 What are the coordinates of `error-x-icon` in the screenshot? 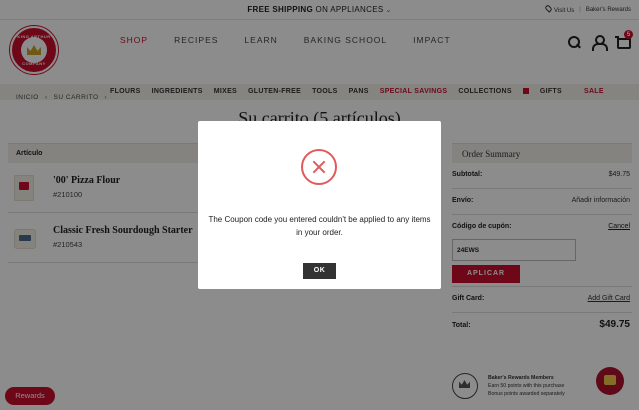 It's located at (319, 167).